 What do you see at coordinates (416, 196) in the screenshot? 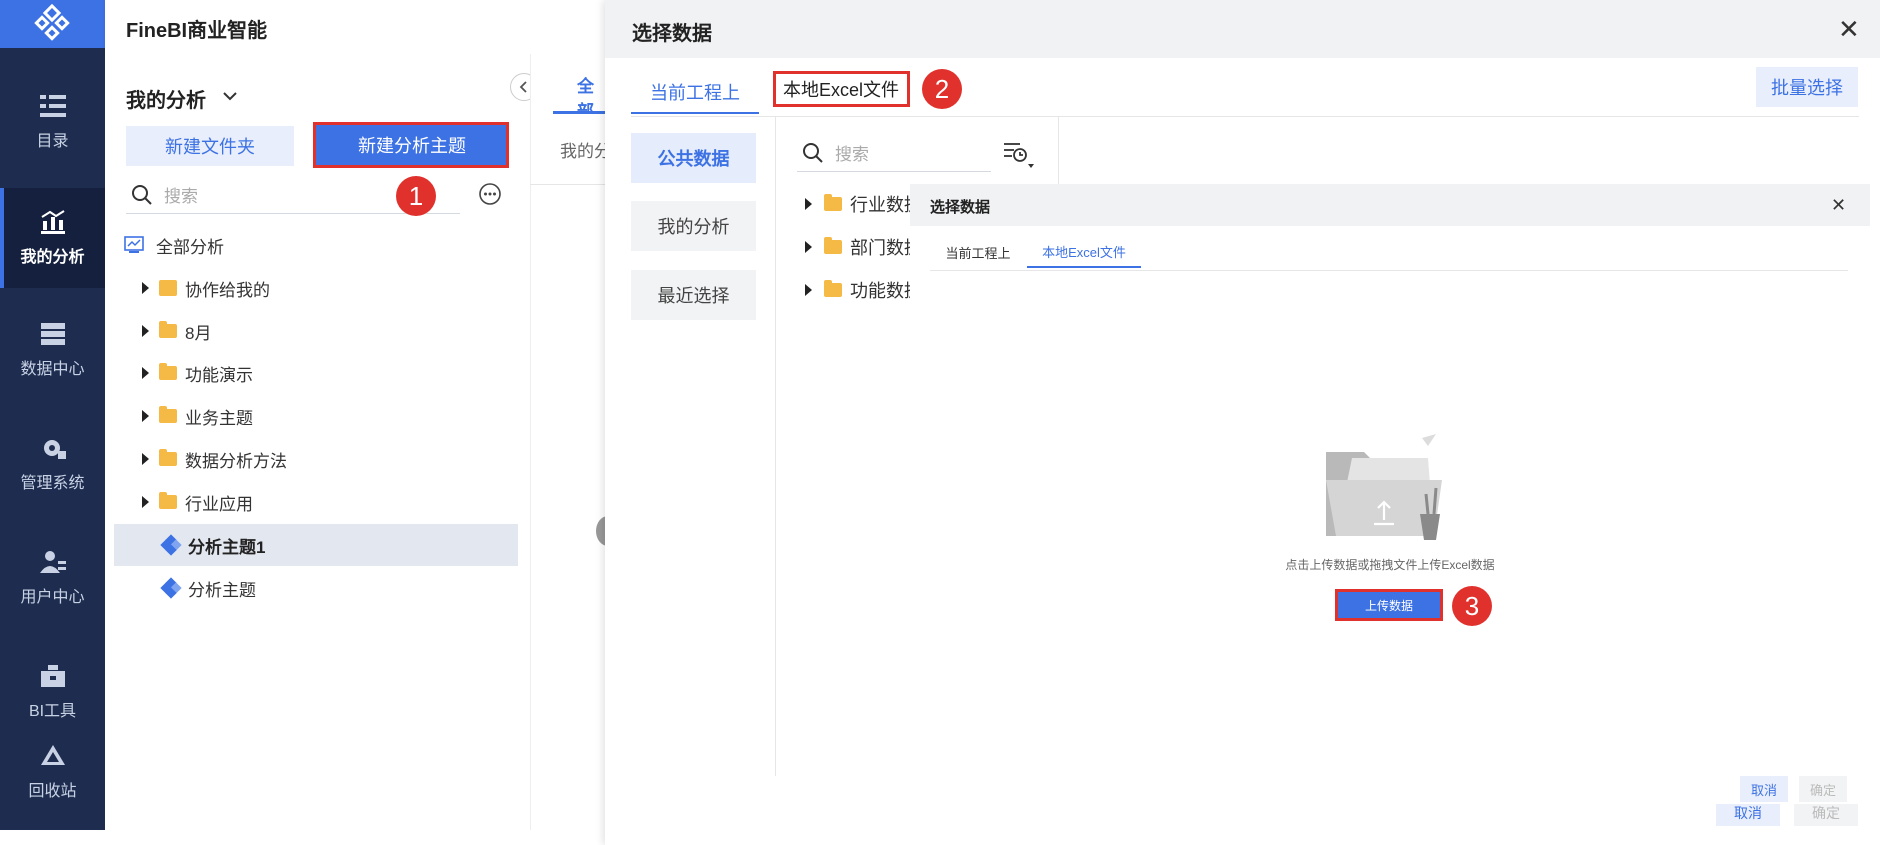
I see `annotation-marker-1: 1` at bounding box center [416, 196].